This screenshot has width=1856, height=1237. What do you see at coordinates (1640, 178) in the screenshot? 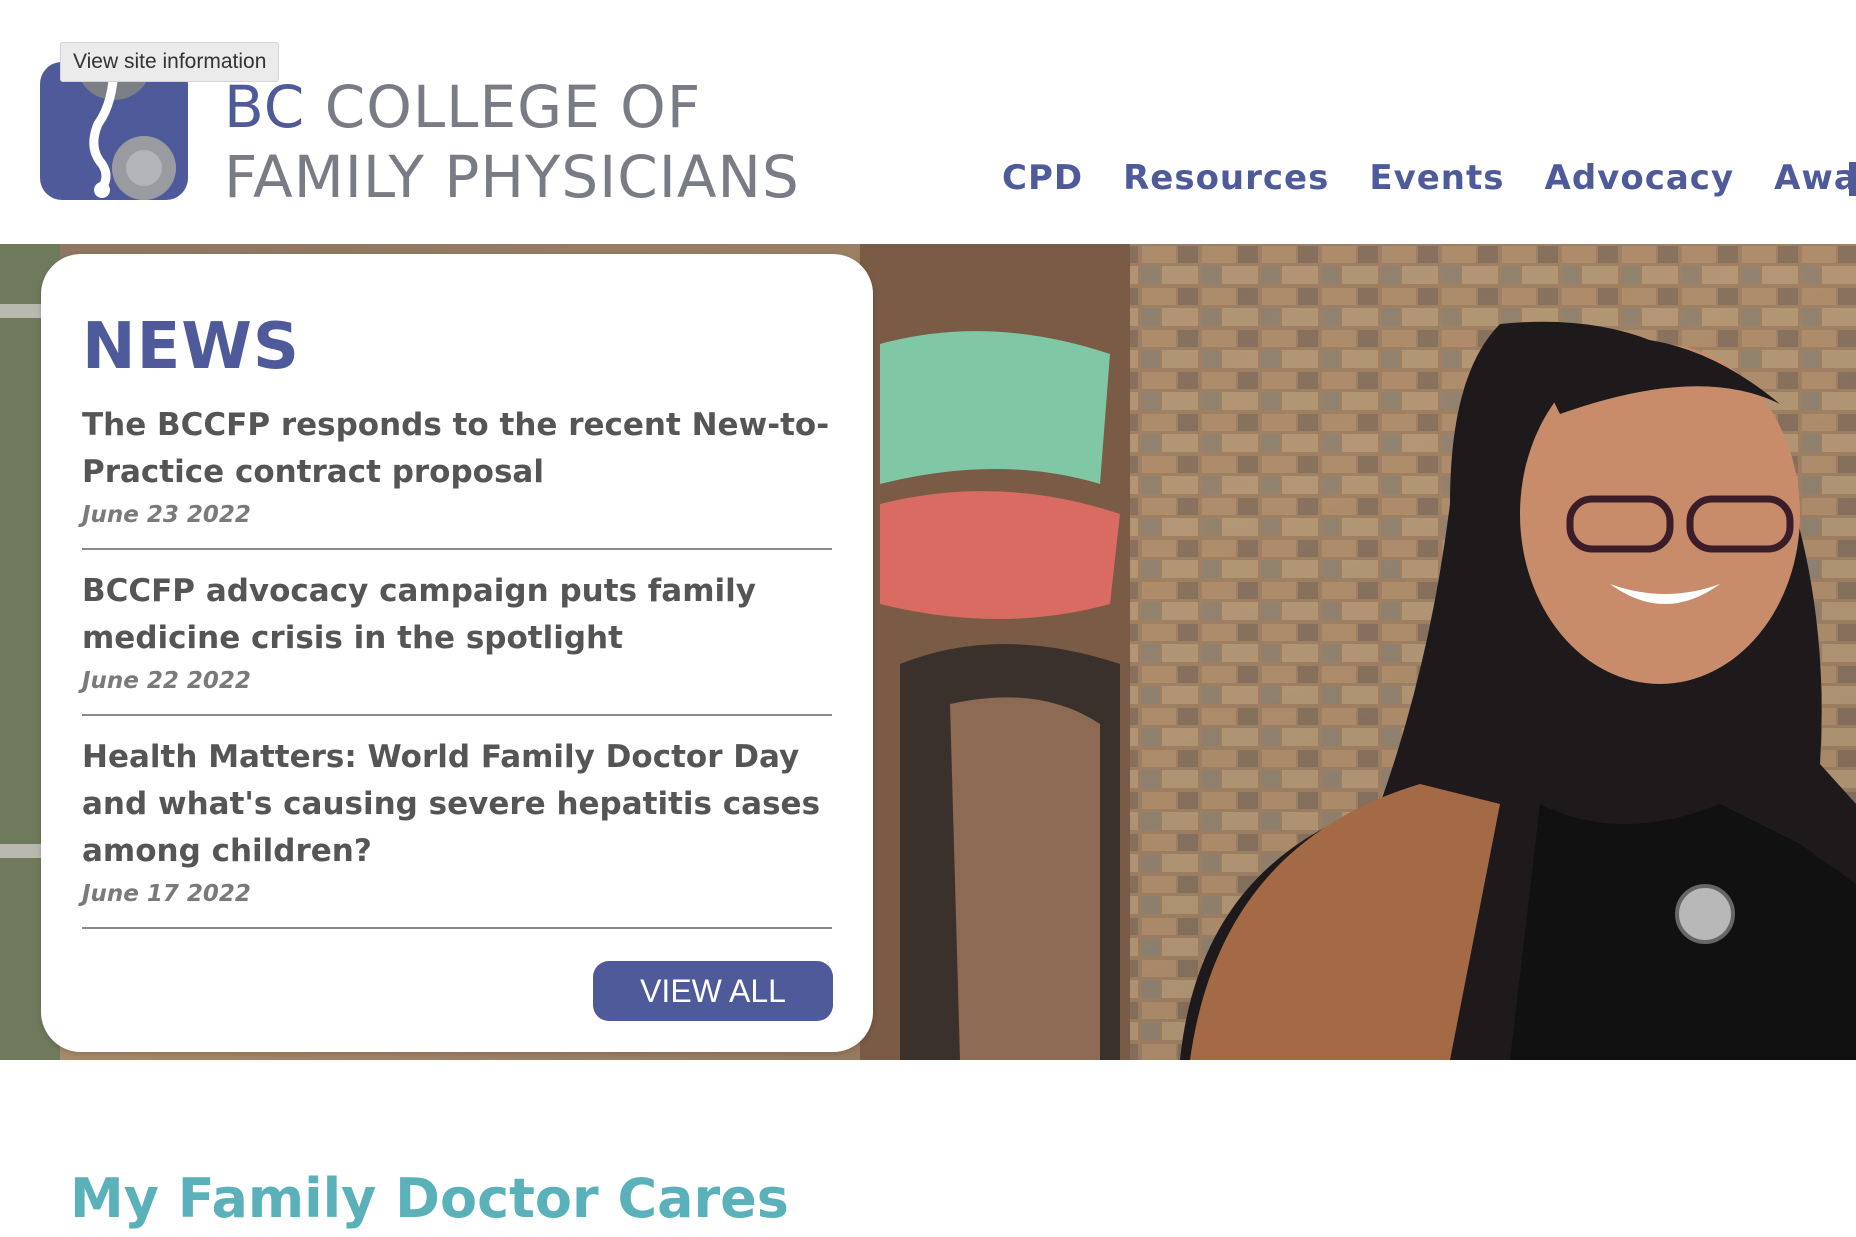
I see `nav-item-advocacy: Advocacy` at bounding box center [1640, 178].